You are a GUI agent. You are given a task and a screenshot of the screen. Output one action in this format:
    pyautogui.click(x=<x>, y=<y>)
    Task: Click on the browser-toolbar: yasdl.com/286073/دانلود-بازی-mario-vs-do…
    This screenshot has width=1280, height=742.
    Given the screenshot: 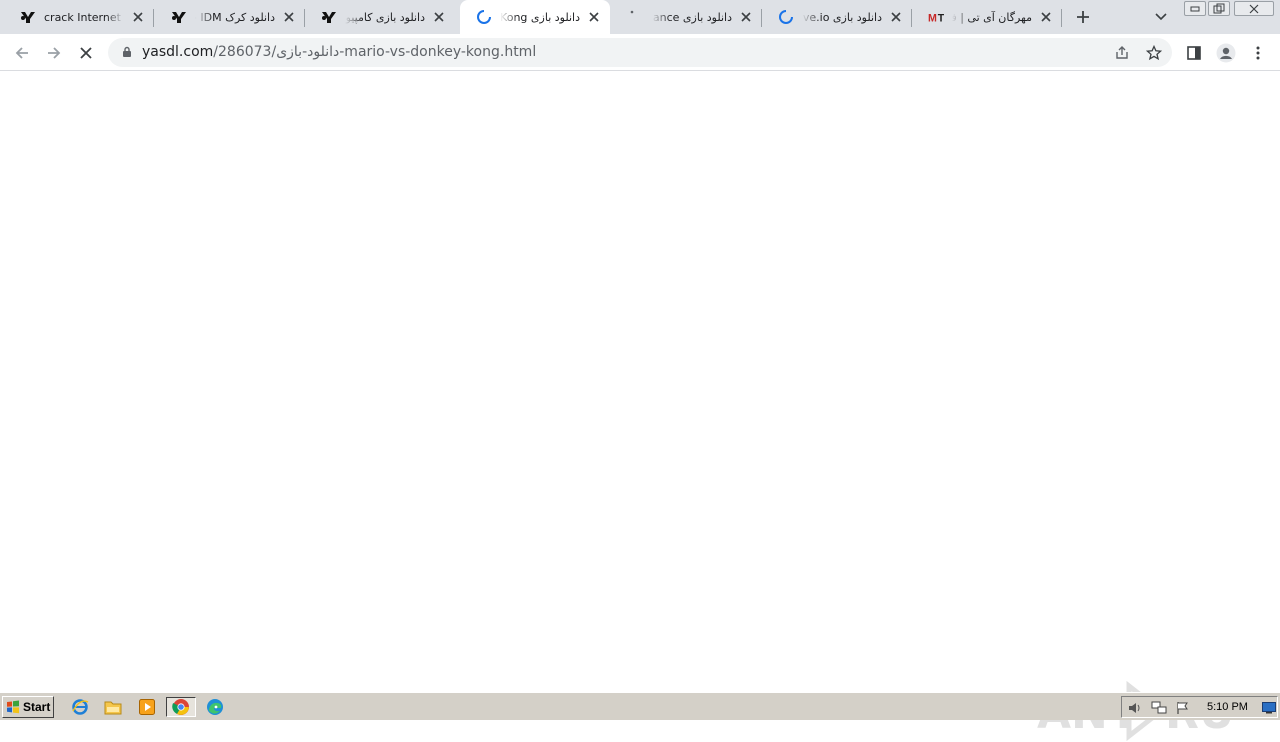 What is the action you would take?
    pyautogui.click(x=640, y=52)
    